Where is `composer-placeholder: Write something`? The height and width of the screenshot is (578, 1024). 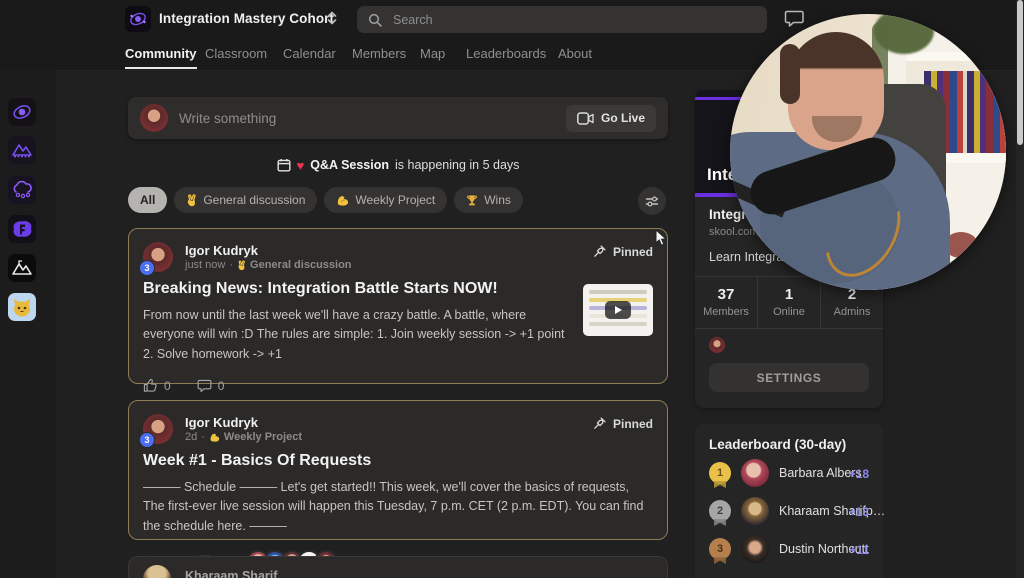
composer-placeholder: Write something is located at coordinates (367, 118).